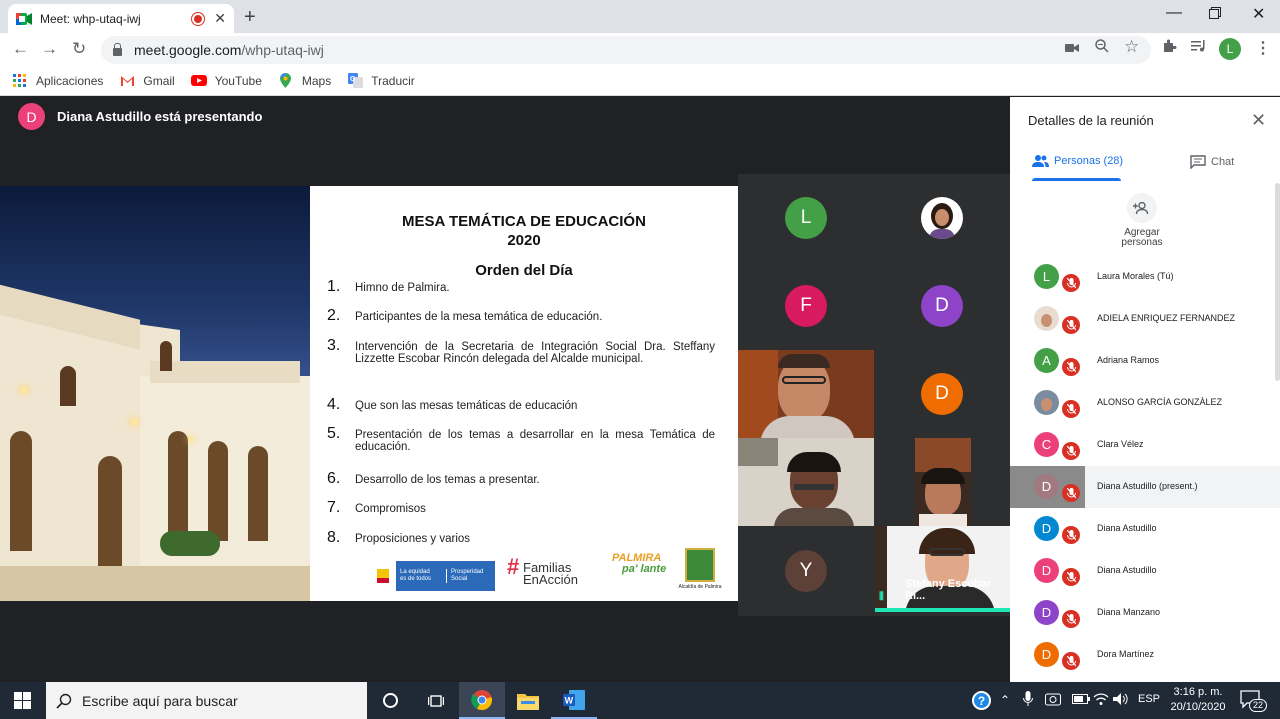 The image size is (1280, 719). What do you see at coordinates (806, 306) in the screenshot?
I see `participant-tile: F` at bounding box center [806, 306].